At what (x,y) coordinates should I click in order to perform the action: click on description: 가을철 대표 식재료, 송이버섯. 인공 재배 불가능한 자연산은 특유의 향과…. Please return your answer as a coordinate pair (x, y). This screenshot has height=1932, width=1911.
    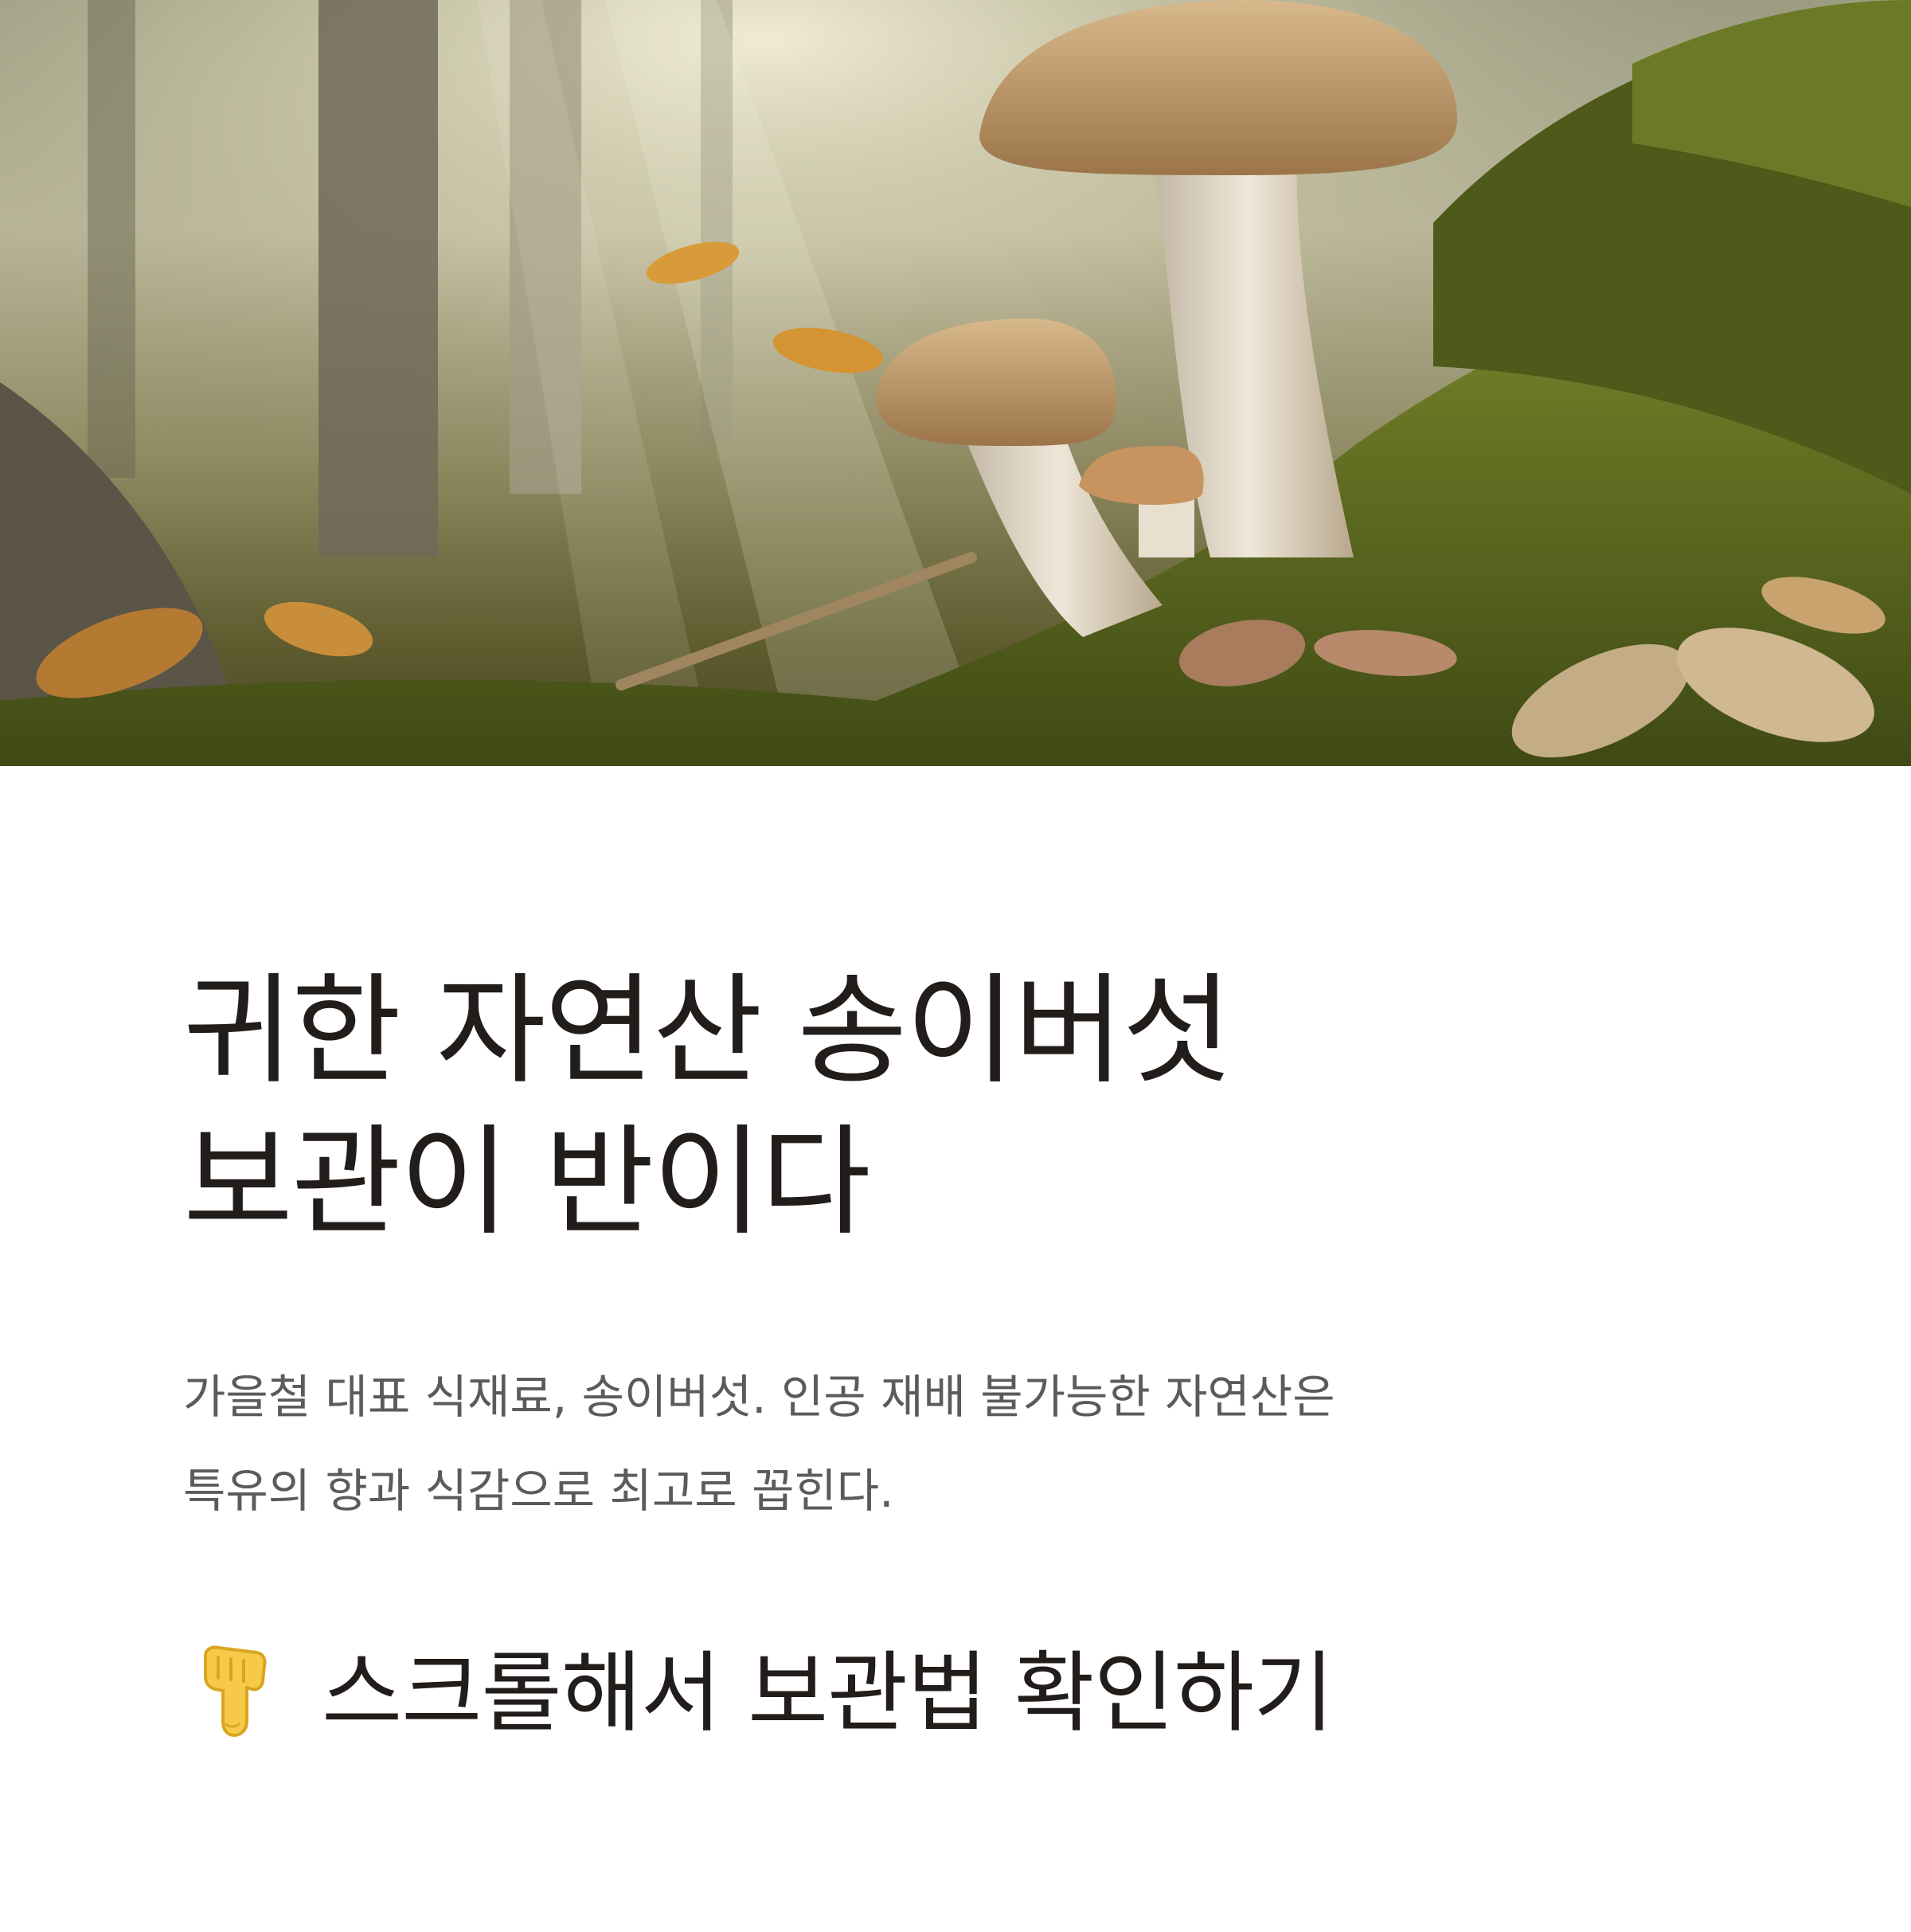
    Looking at the image, I should click on (971, 1444).